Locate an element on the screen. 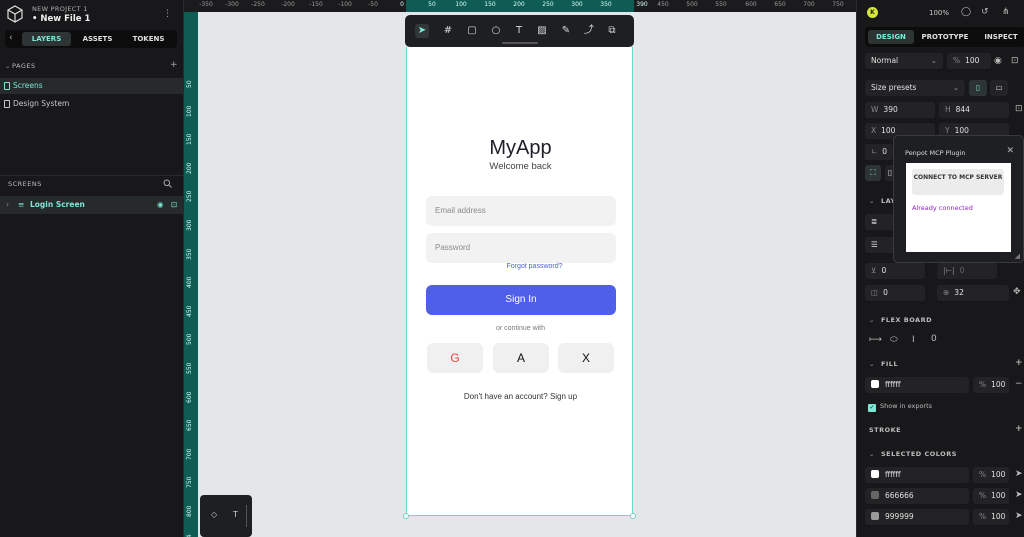  ellipse-tool-icon: ○ is located at coordinates (496, 31).